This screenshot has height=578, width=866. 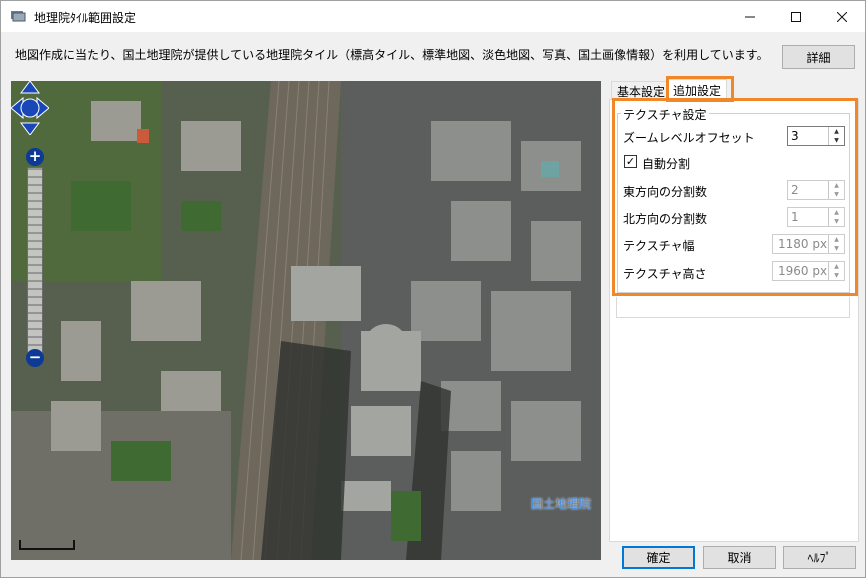 I want to click on ok-button: 確定, so click(x=658, y=557).